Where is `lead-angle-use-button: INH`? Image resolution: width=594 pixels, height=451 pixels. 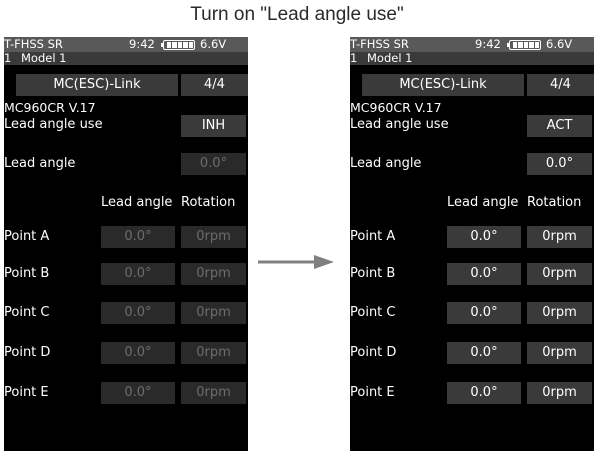
lead-angle-use-button: INH is located at coordinates (213, 126).